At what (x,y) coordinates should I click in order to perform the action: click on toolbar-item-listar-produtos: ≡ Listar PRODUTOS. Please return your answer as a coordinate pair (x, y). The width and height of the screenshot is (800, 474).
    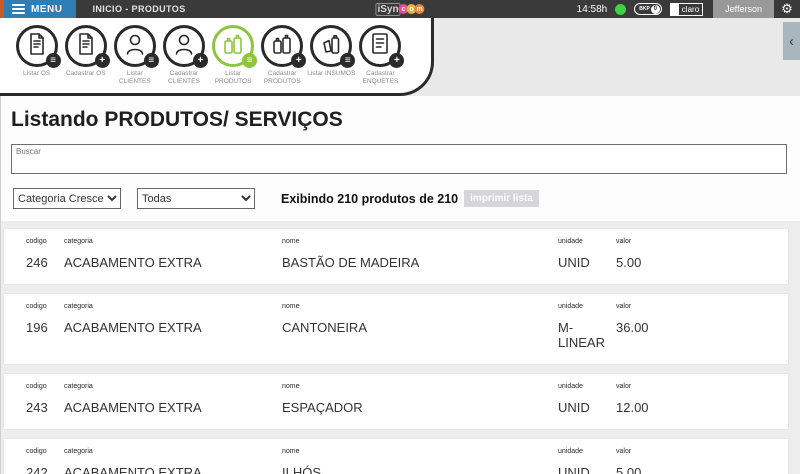
    Looking at the image, I should click on (233, 59).